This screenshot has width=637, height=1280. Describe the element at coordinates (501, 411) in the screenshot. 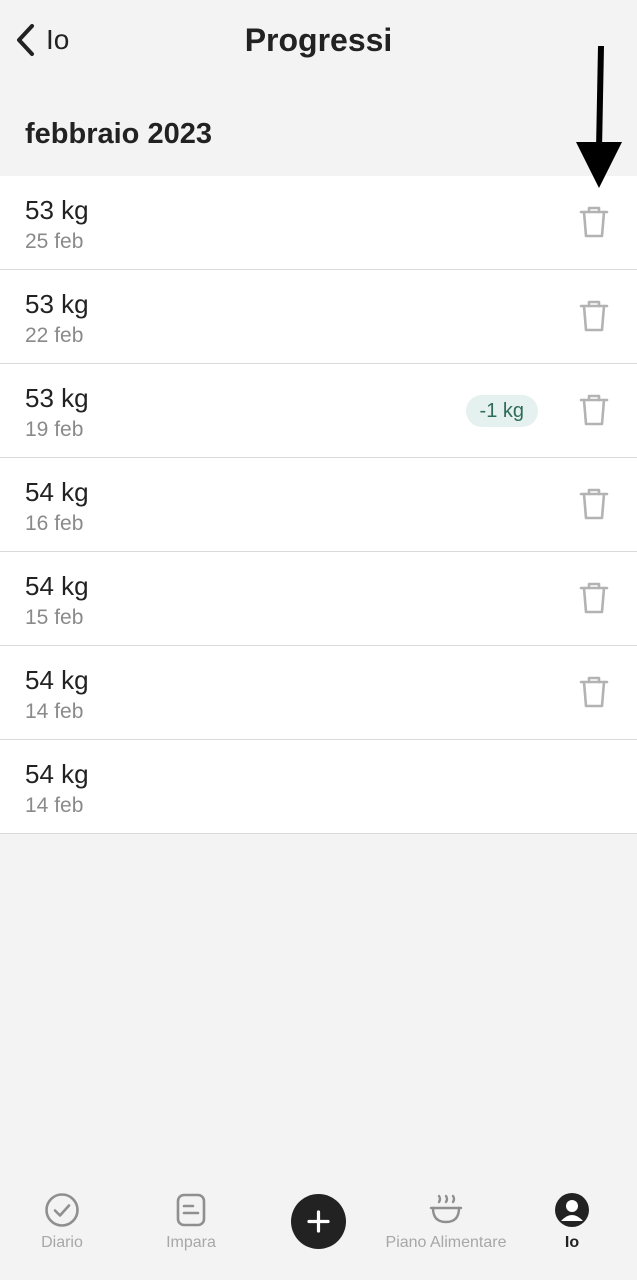

I see `weight-change-badge: -1 kg` at that location.